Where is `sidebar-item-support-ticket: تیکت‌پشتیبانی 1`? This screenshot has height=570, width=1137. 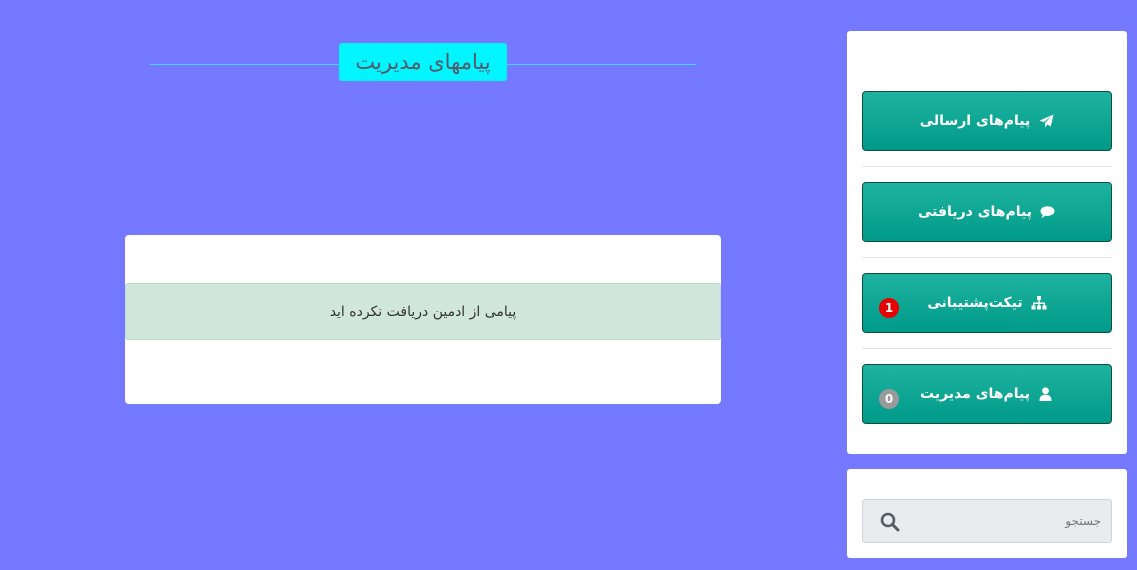 sidebar-item-support-ticket: تیکت‌پشتیبانی 1 is located at coordinates (987, 303).